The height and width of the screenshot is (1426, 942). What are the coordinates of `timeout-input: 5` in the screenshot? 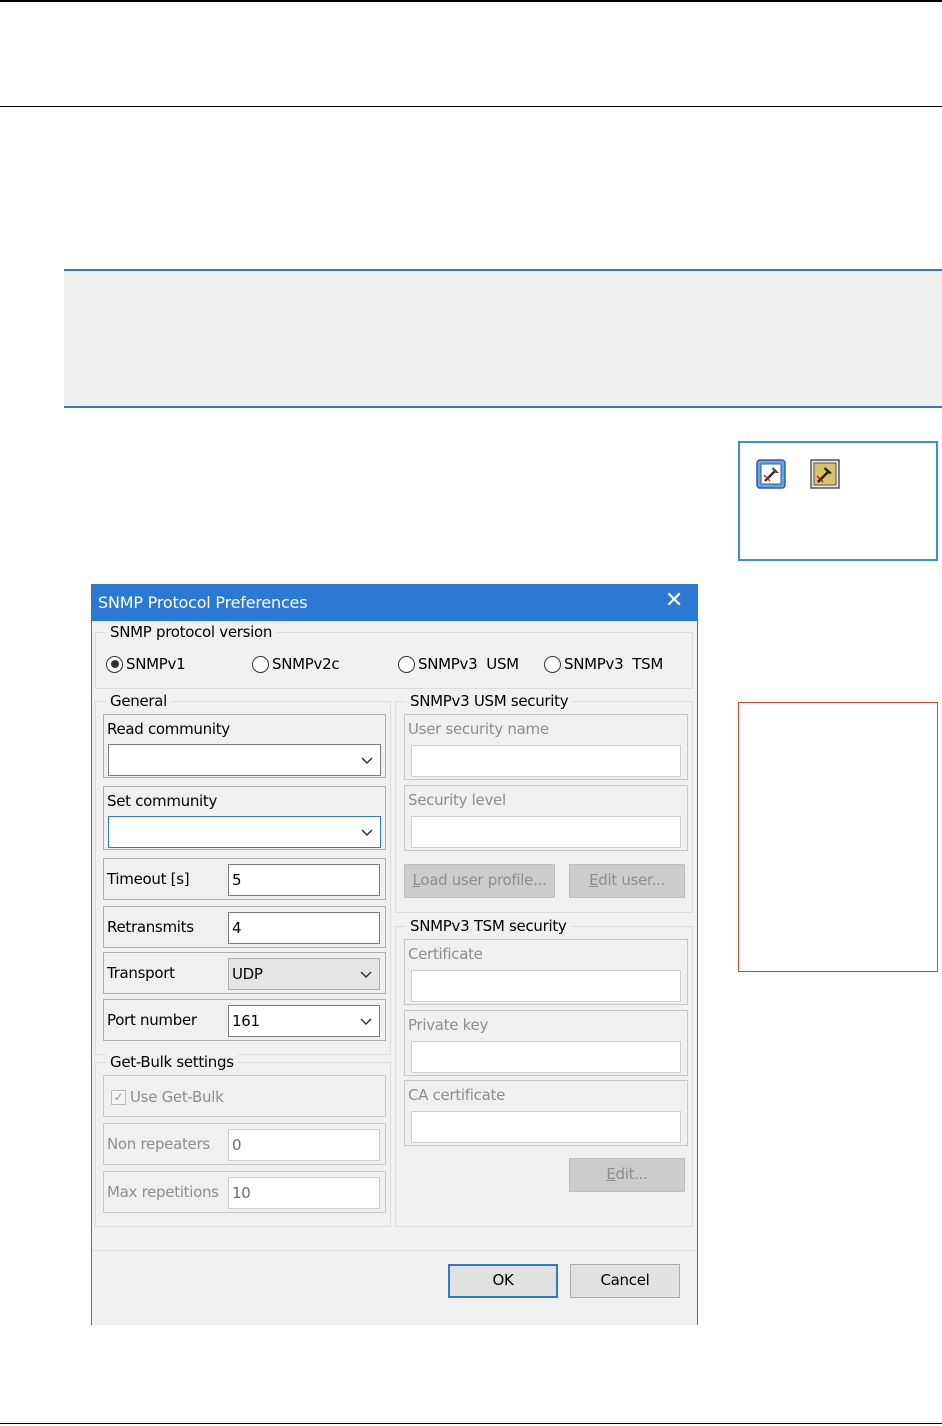 It's located at (304, 880).